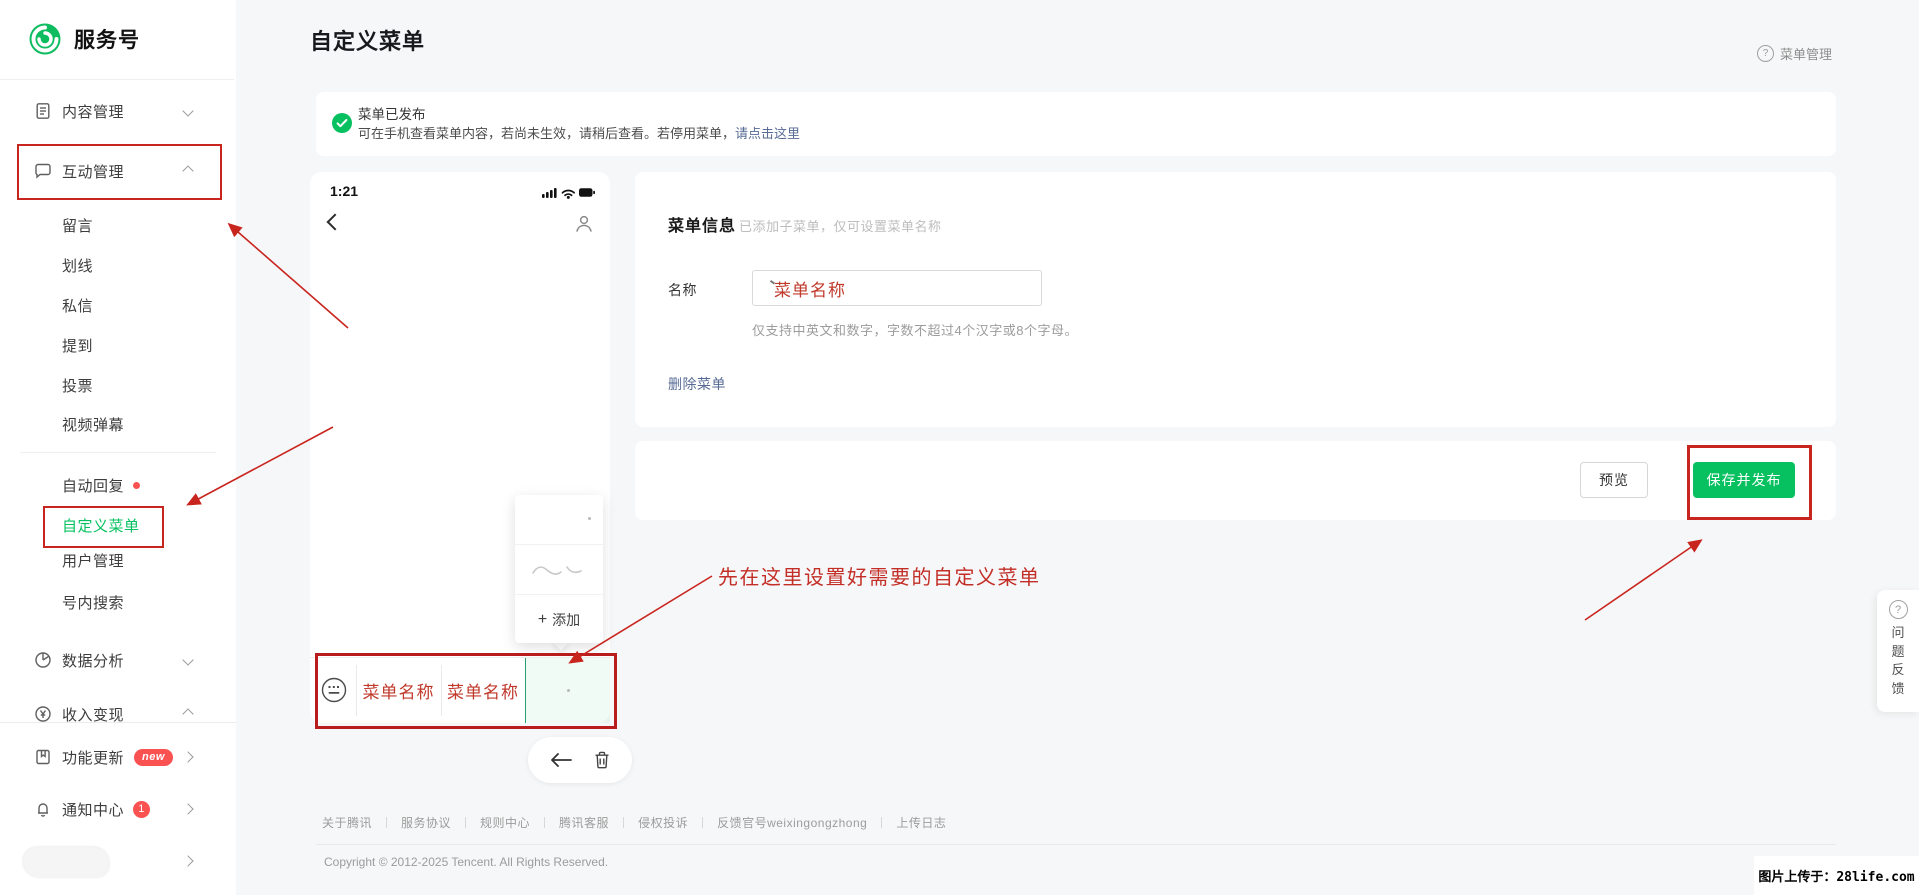 Image resolution: width=1919 pixels, height=895 pixels. I want to click on sidebar-item-label: 用户管理, so click(93, 561).